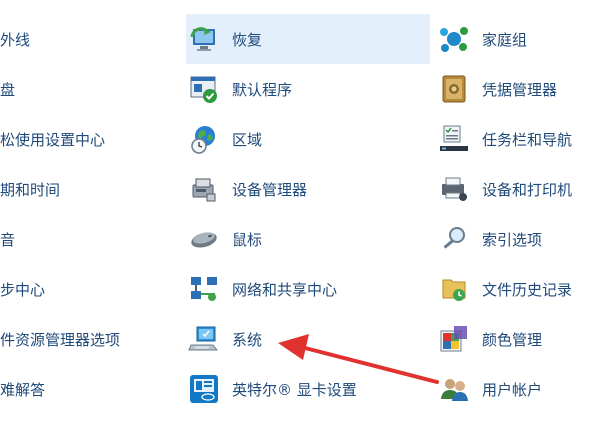  What do you see at coordinates (247, 339) in the screenshot?
I see `cp-item-label: 系统` at bounding box center [247, 339].